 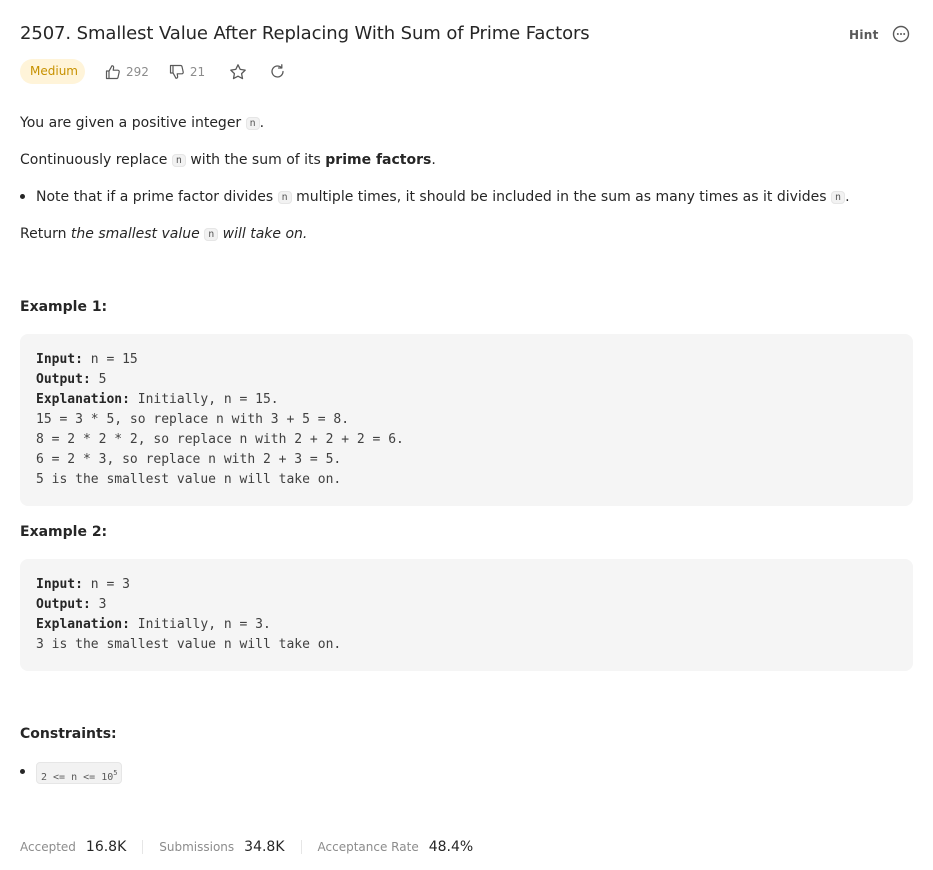 I want to click on problem-meta: Medium 292 21, so click(x=153, y=71).